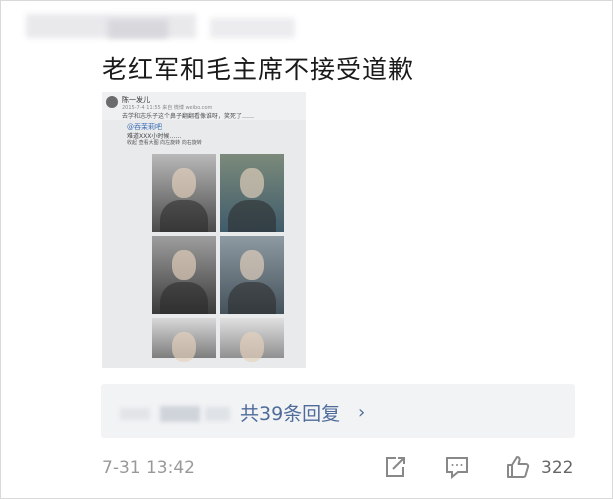 This screenshot has height=499, width=613. Describe the element at coordinates (148, 468) in the screenshot. I see `post-timestamp: 7-31 13:42` at that location.